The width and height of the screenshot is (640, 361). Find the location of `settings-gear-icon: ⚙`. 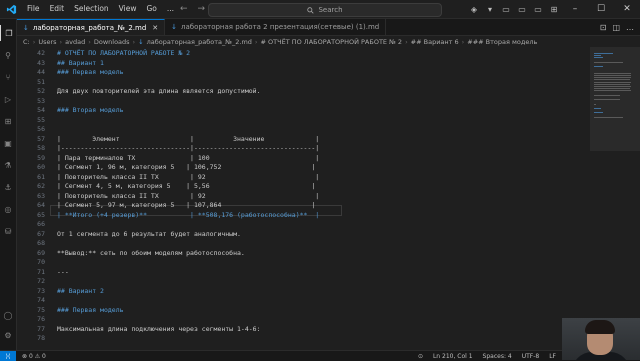

settings-gear-icon: ⚙ is located at coordinates (8, 335).